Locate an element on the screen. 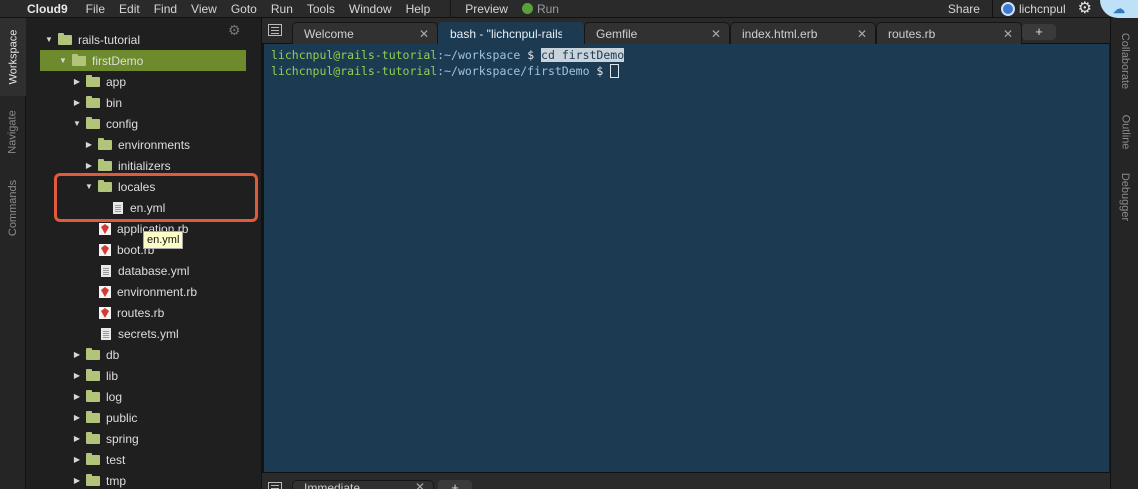 The height and width of the screenshot is (489, 1138). menu-help: Help is located at coordinates (418, 9).